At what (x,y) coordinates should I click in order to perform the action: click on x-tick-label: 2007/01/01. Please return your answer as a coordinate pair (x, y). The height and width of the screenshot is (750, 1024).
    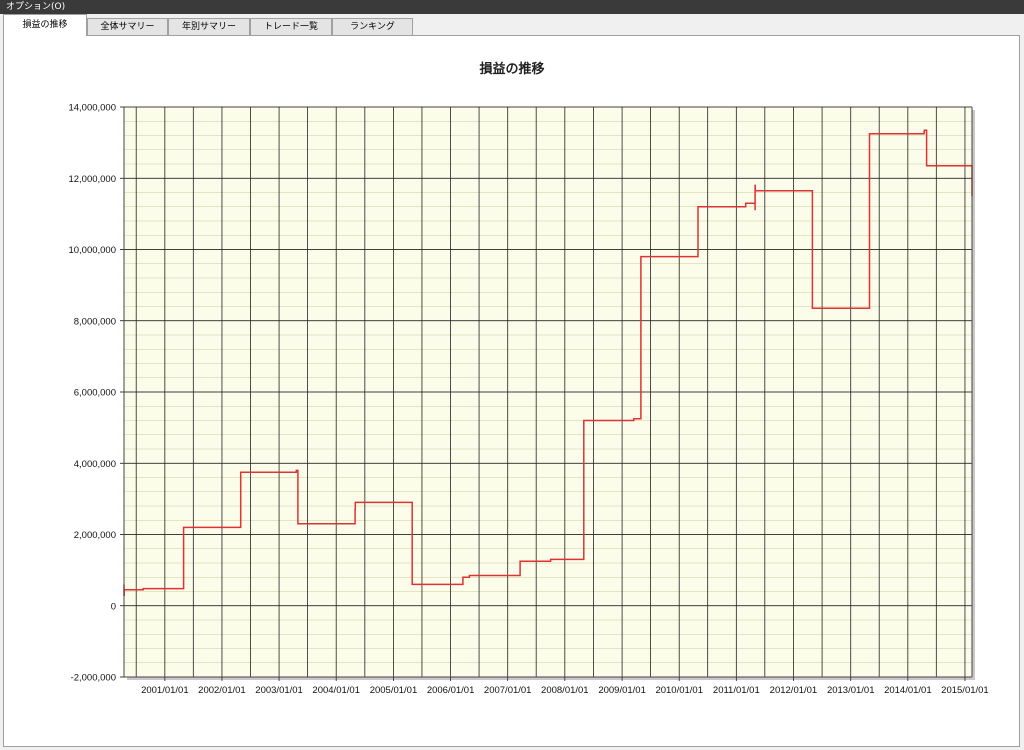
    Looking at the image, I should click on (508, 690).